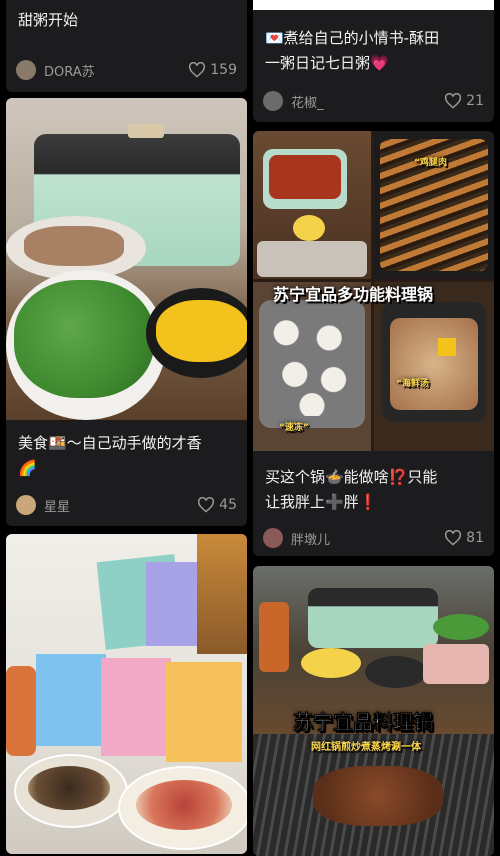 Image resolution: width=500 pixels, height=856 pixels. What do you see at coordinates (434, 205) in the screenshot?
I see `photo-tile: “鸡腿肉` at bounding box center [434, 205].